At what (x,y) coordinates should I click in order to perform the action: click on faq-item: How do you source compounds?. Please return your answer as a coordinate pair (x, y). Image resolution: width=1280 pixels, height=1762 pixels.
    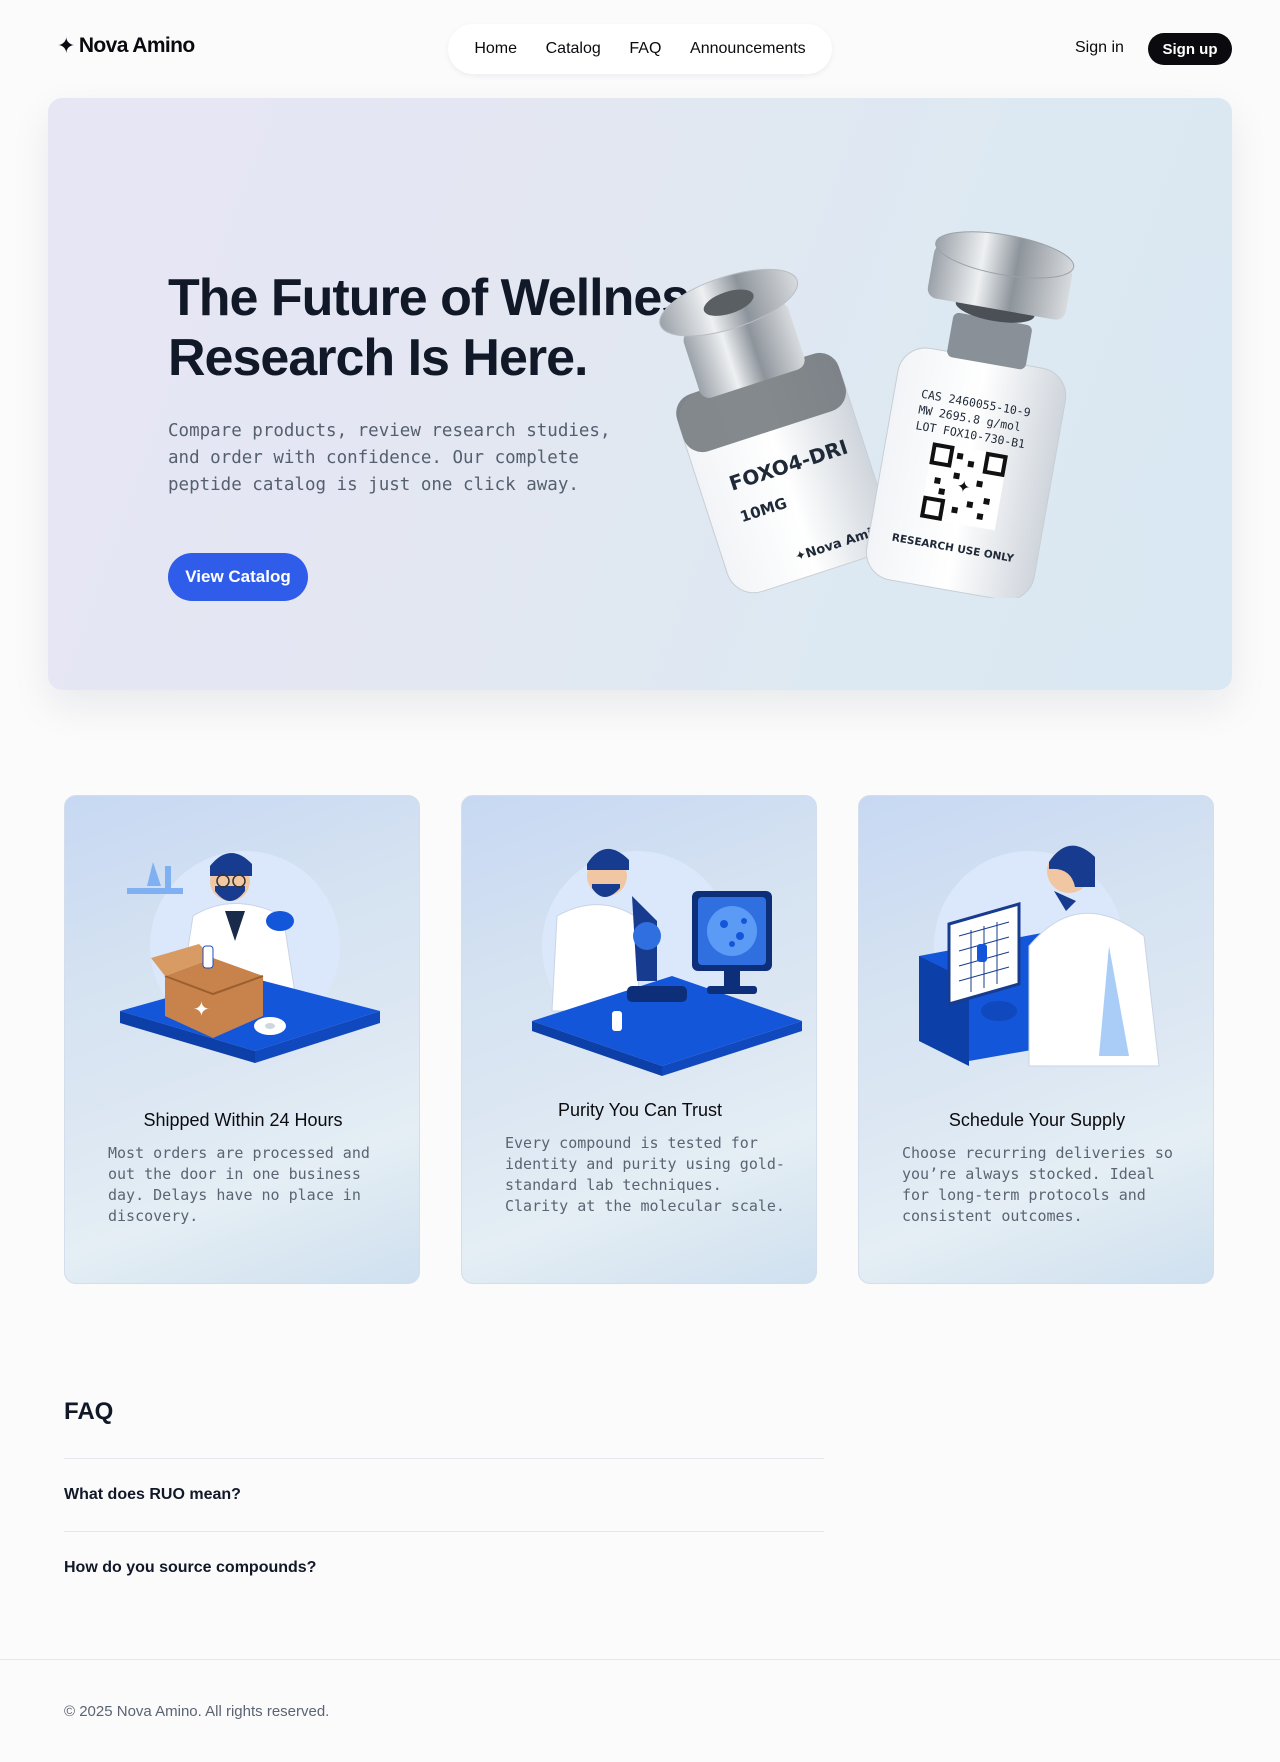
    Looking at the image, I should click on (444, 1567).